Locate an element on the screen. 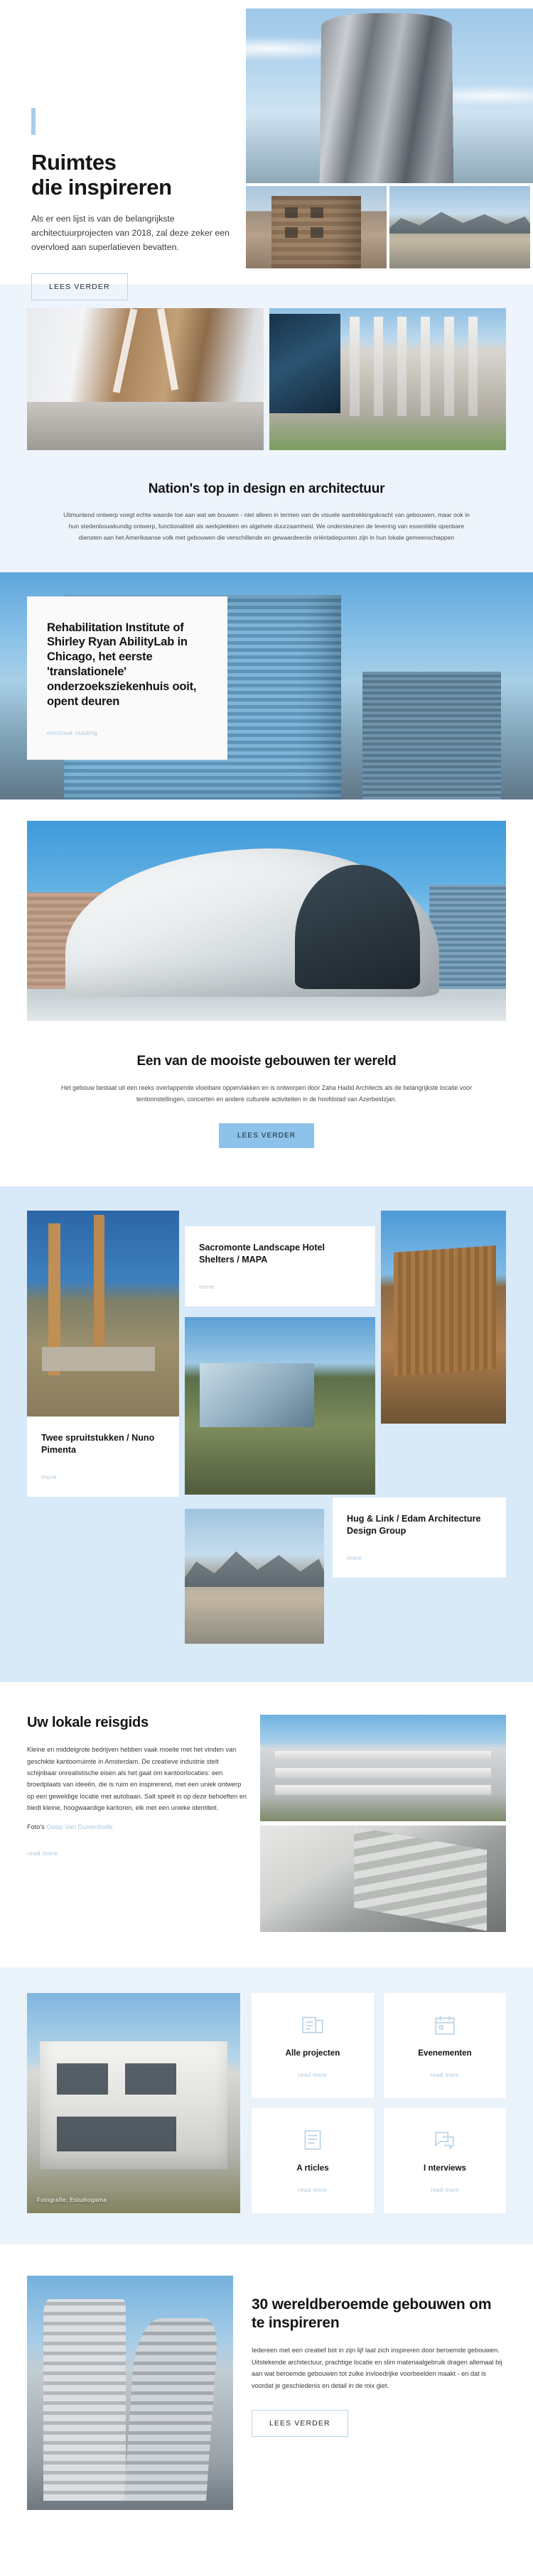  project-card-twee-spruitstukken: Twee spruitstukken / Nuno Pimenta more is located at coordinates (103, 1457).